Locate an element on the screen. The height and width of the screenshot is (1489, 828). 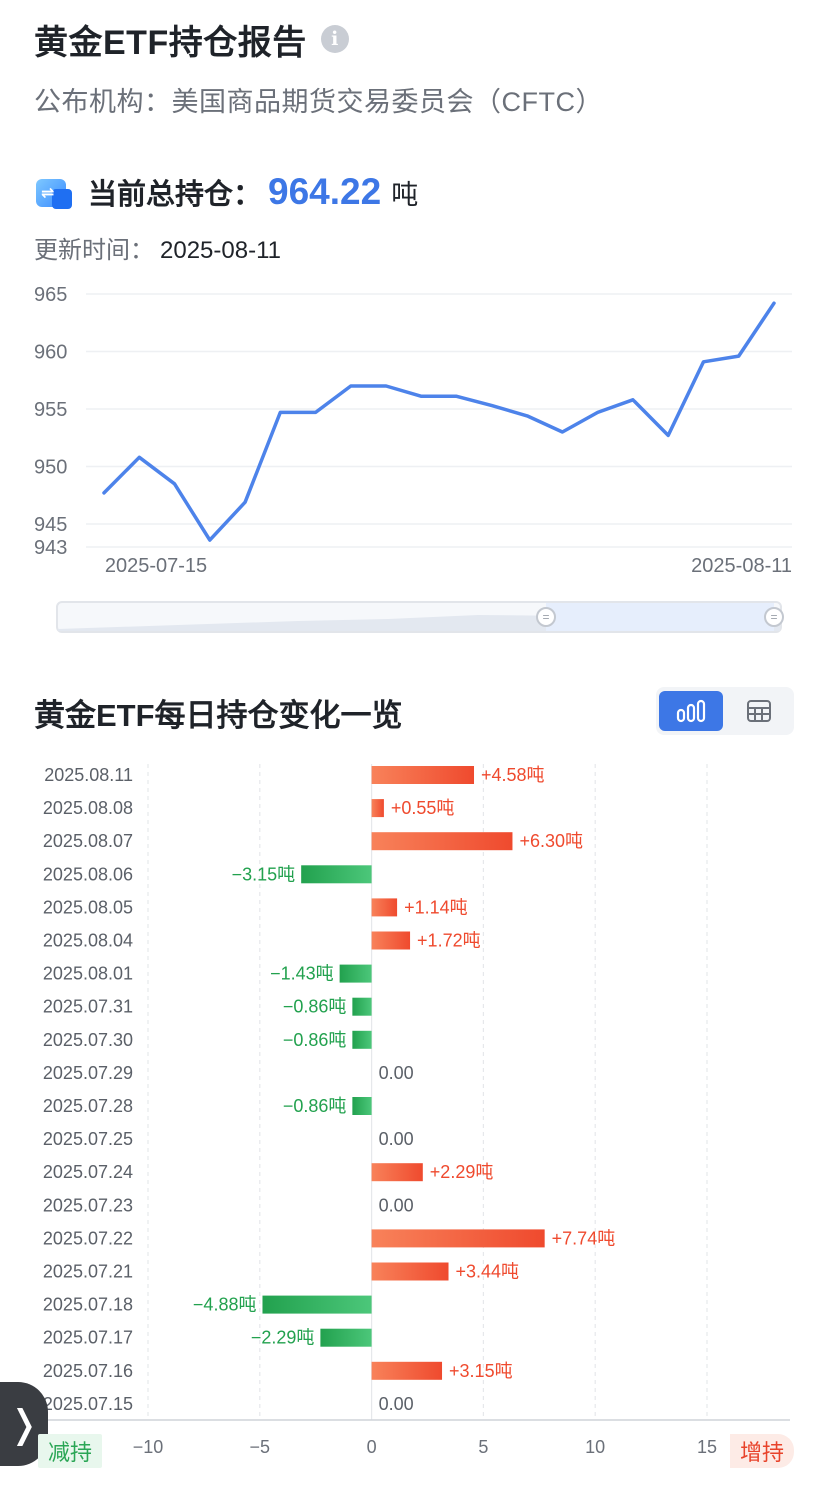
range-slider: = = is located at coordinates (420, 617).